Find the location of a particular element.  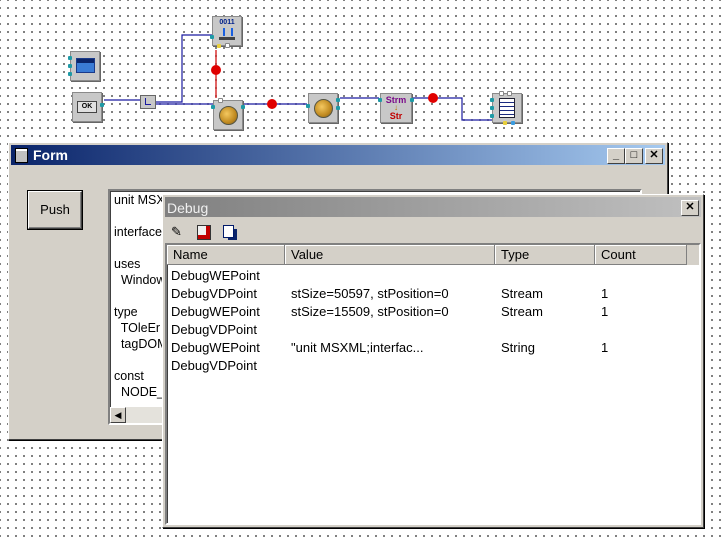

window-icon is located at coordinates (85, 65).